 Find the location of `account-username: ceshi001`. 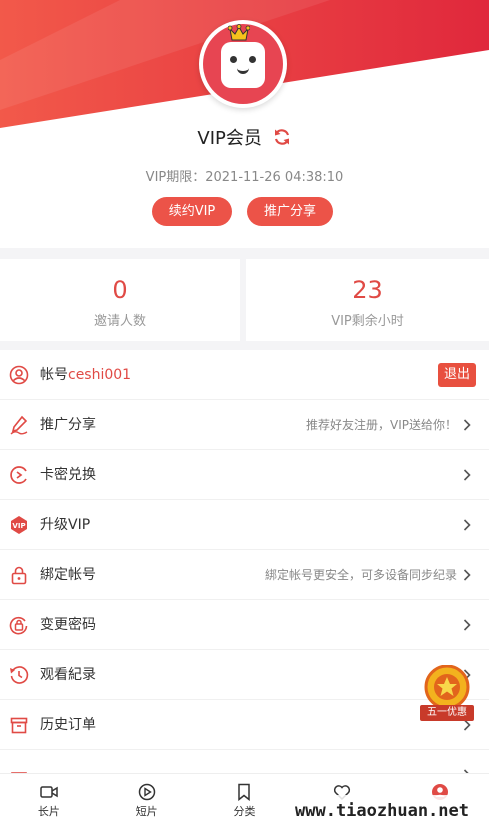

account-username: ceshi001 is located at coordinates (100, 375).